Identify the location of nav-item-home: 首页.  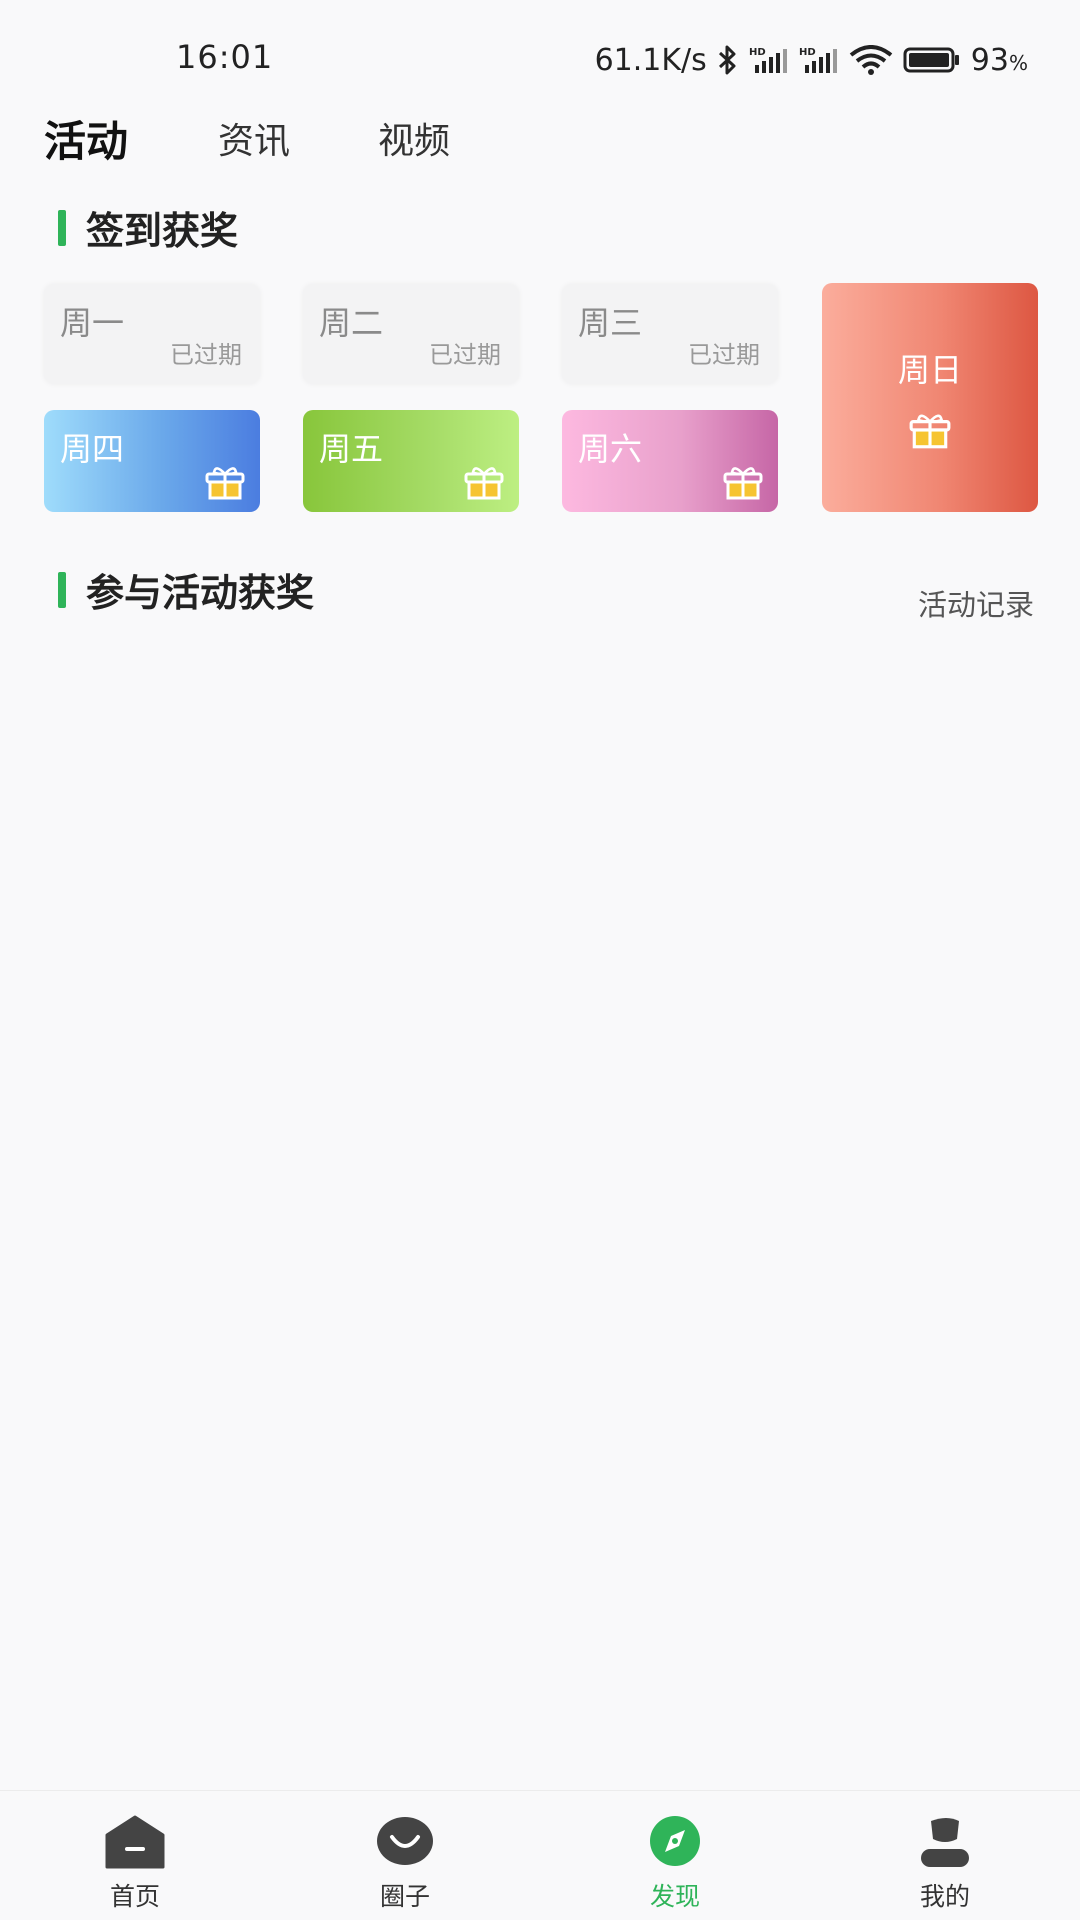
(135, 1855).